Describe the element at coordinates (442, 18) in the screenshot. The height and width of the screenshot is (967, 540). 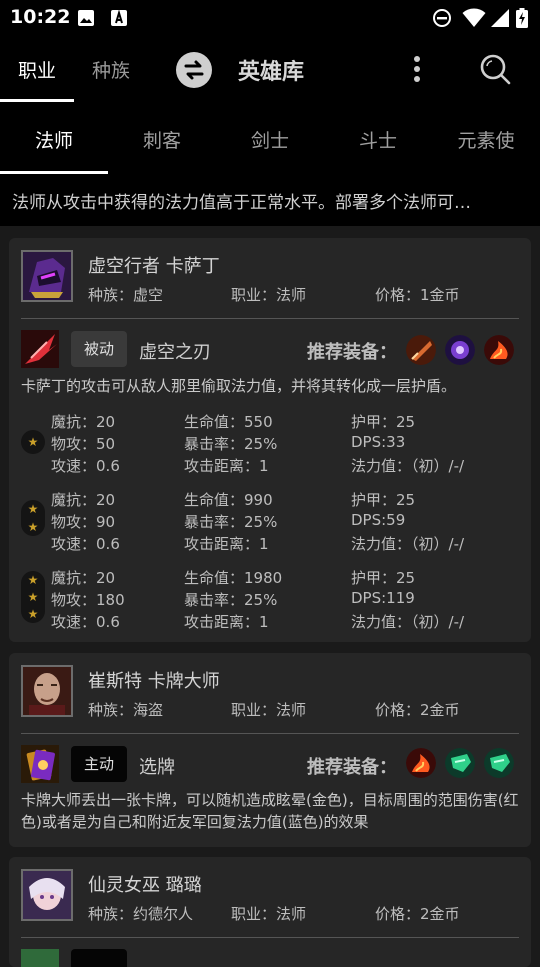
I see `do-not-disturb-icon` at that location.